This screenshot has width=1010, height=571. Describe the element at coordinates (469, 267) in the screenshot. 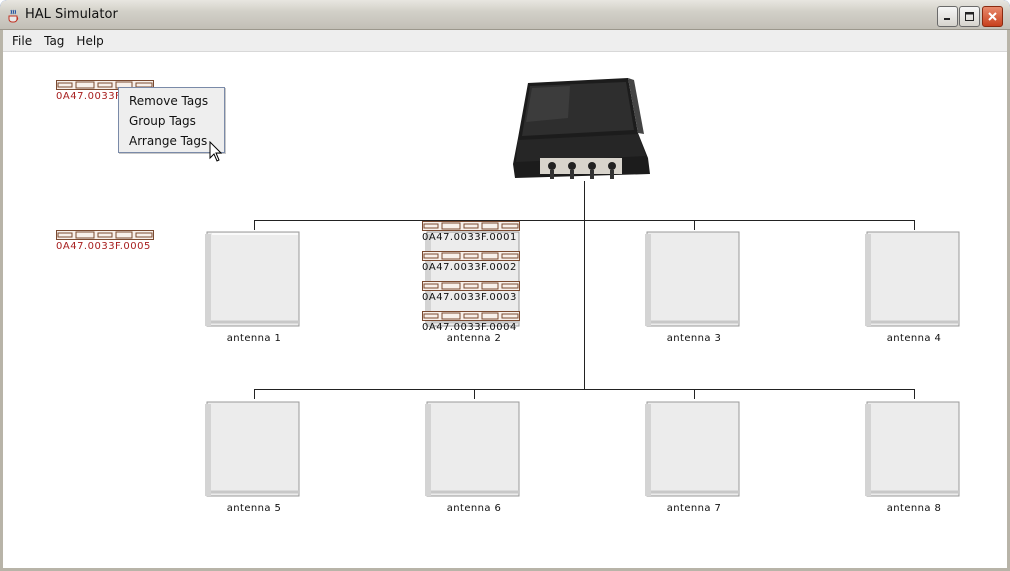

I see `tag-id-label: 0A47.0033F.0002` at that location.